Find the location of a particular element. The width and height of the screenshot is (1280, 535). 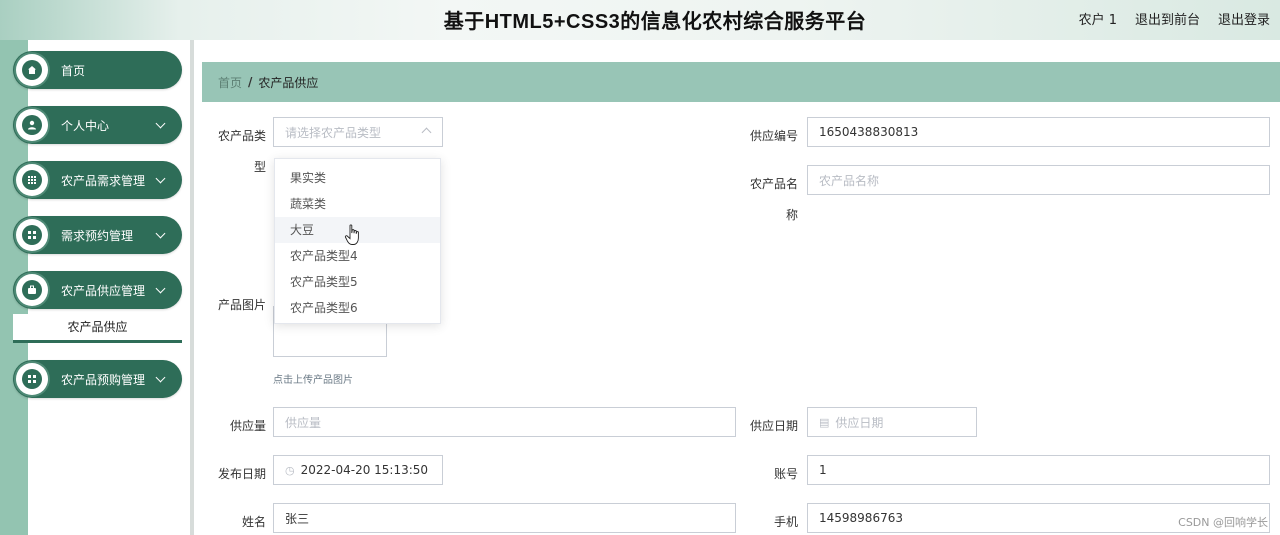

publish-date-label: 发布日期 is located at coordinates (241, 474).